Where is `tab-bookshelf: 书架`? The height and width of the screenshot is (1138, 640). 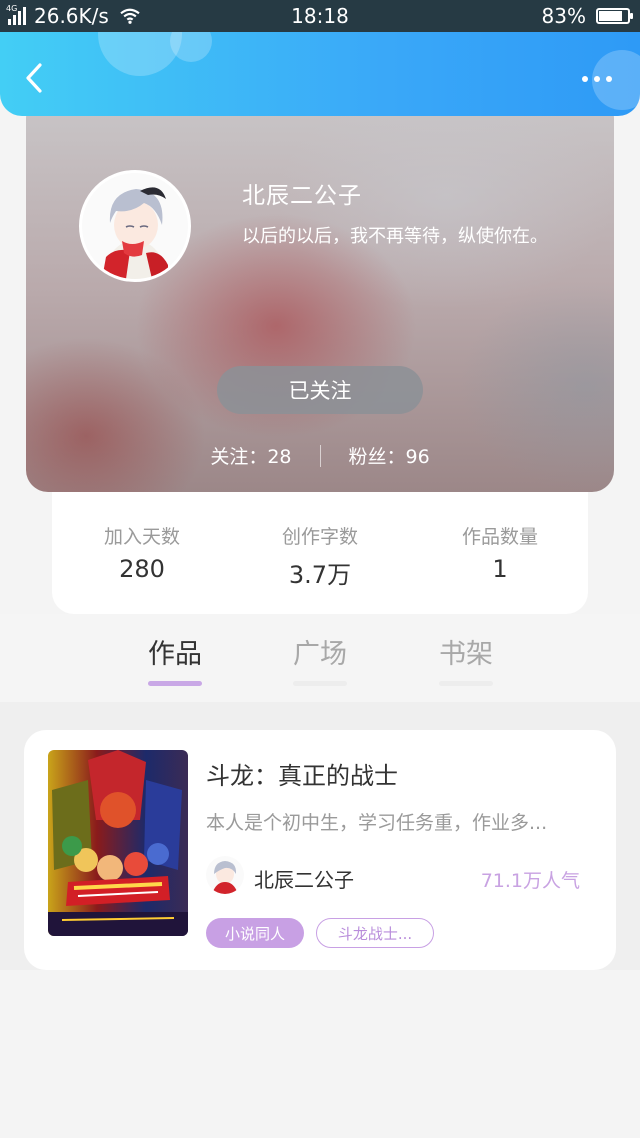 tab-bookshelf: 书架 is located at coordinates (466, 659).